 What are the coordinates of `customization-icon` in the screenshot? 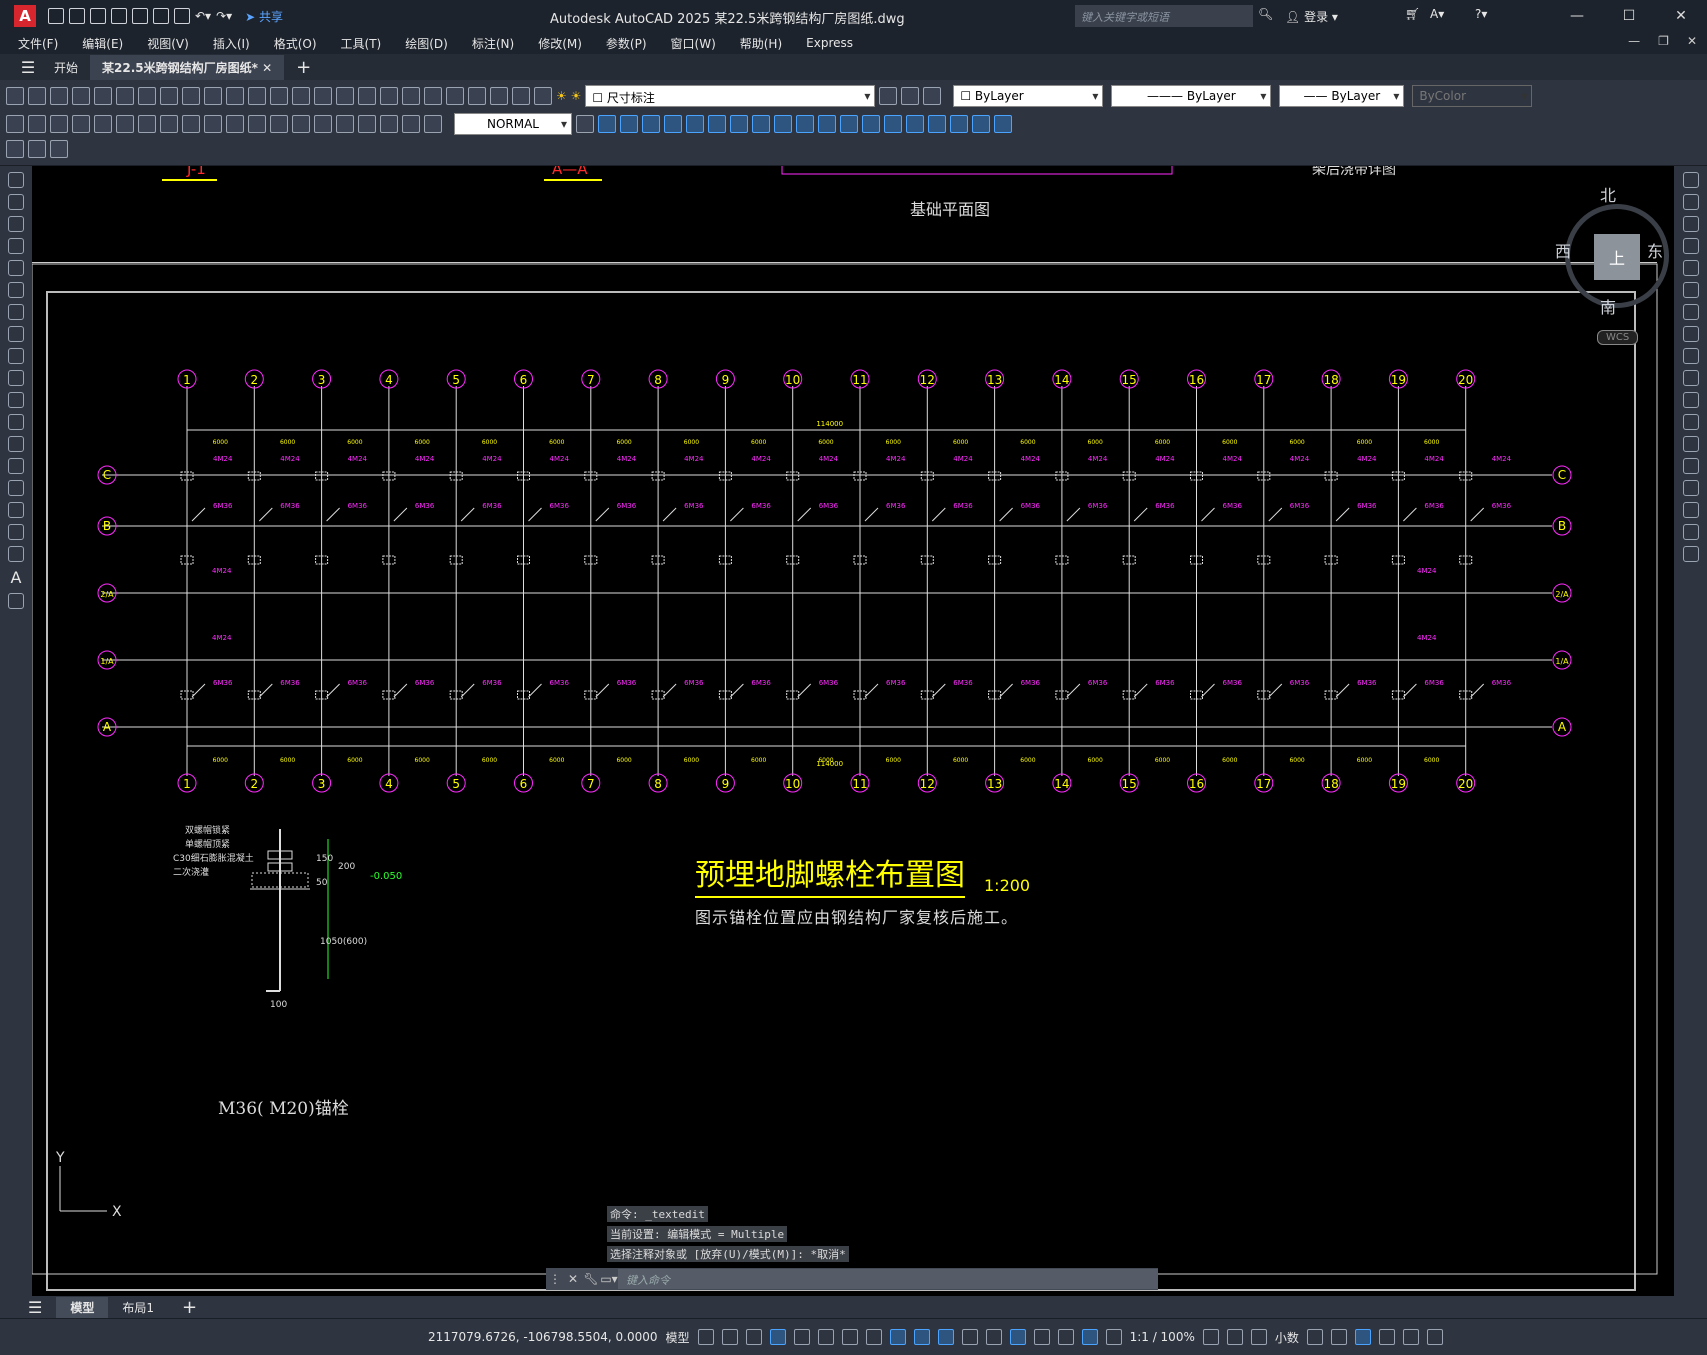 It's located at (1434, 1337).